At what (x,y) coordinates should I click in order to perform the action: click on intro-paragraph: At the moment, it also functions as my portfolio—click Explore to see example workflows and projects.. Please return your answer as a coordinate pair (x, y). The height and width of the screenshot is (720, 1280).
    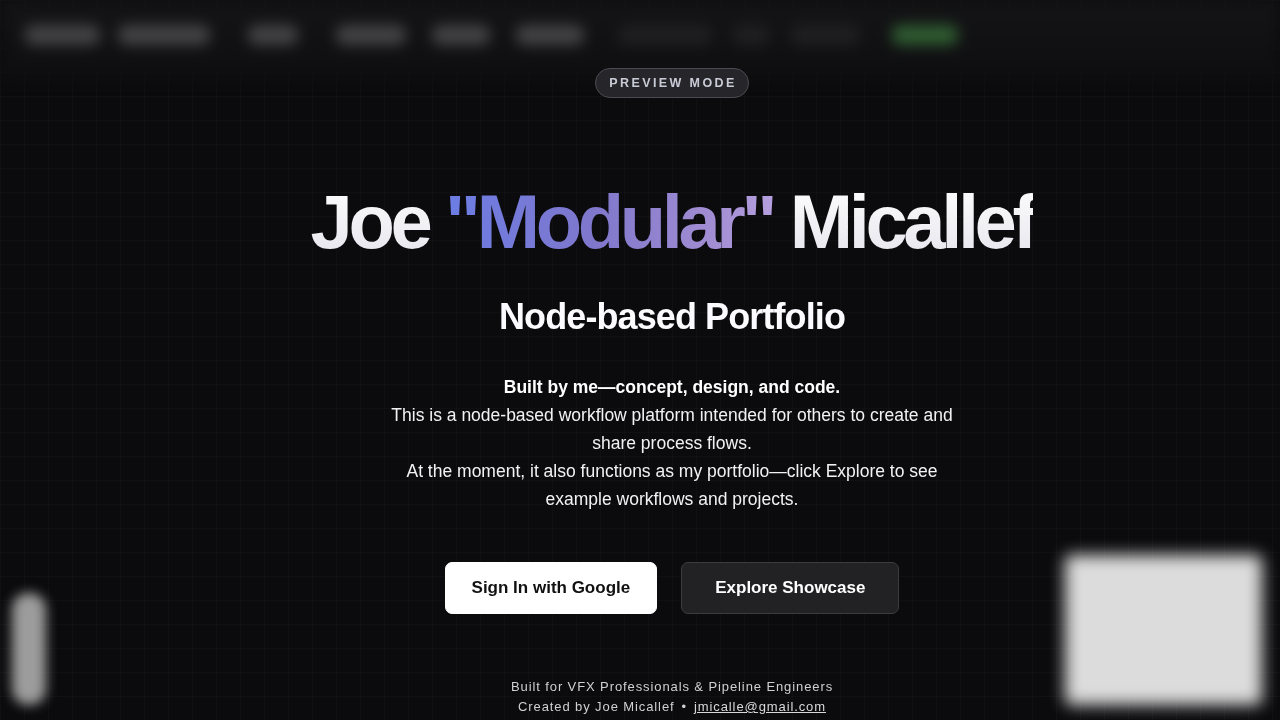
    Looking at the image, I should click on (672, 485).